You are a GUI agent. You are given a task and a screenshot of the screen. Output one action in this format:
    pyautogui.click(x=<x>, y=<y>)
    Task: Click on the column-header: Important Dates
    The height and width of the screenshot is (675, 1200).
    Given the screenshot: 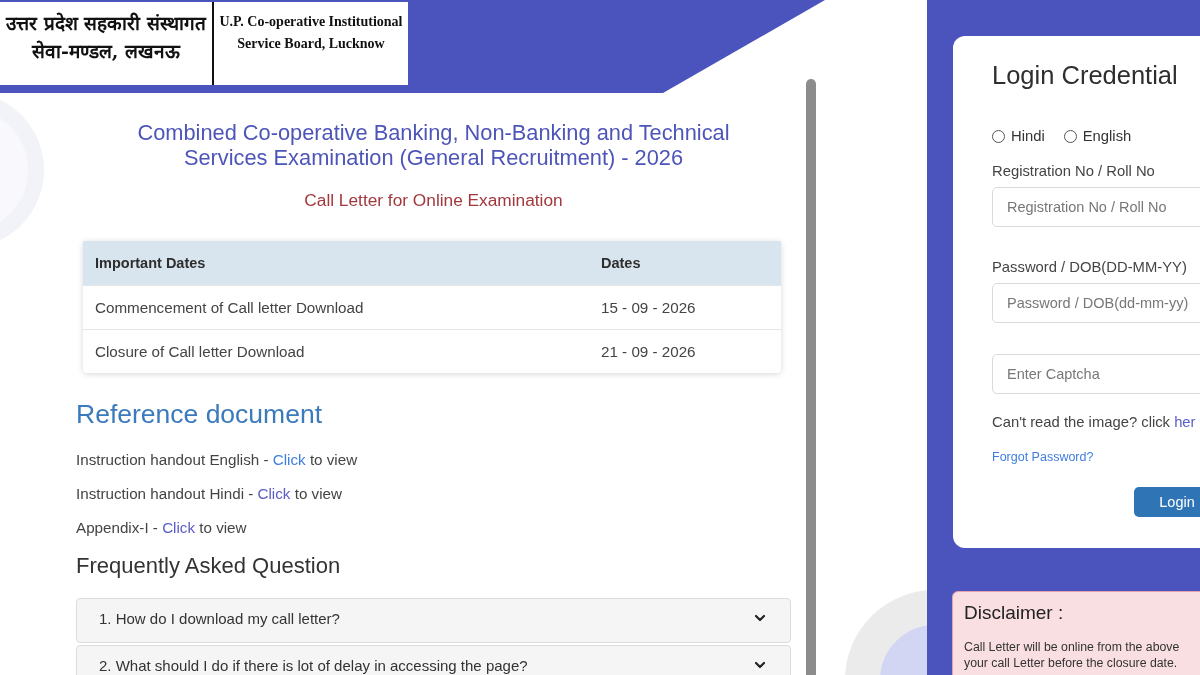 What is the action you would take?
    pyautogui.click(x=336, y=263)
    